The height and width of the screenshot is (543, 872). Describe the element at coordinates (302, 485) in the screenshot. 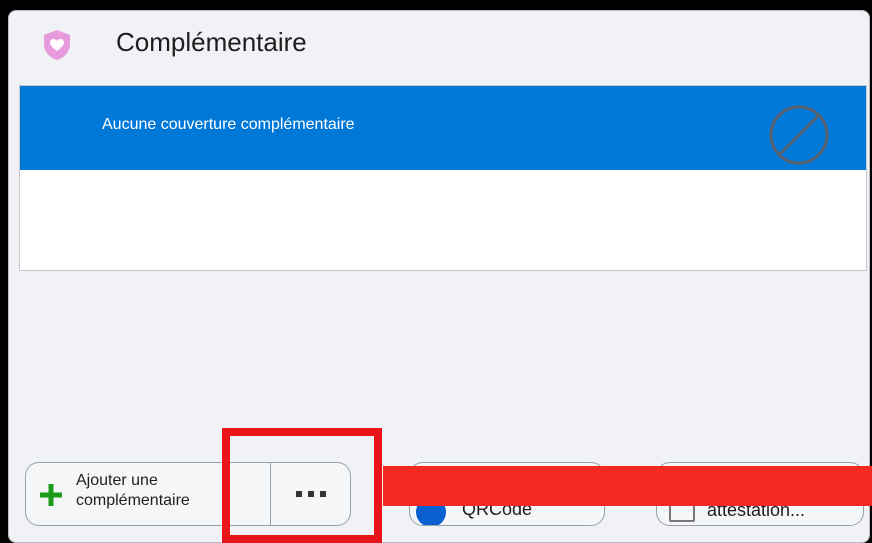

I see `highlight-box` at that location.